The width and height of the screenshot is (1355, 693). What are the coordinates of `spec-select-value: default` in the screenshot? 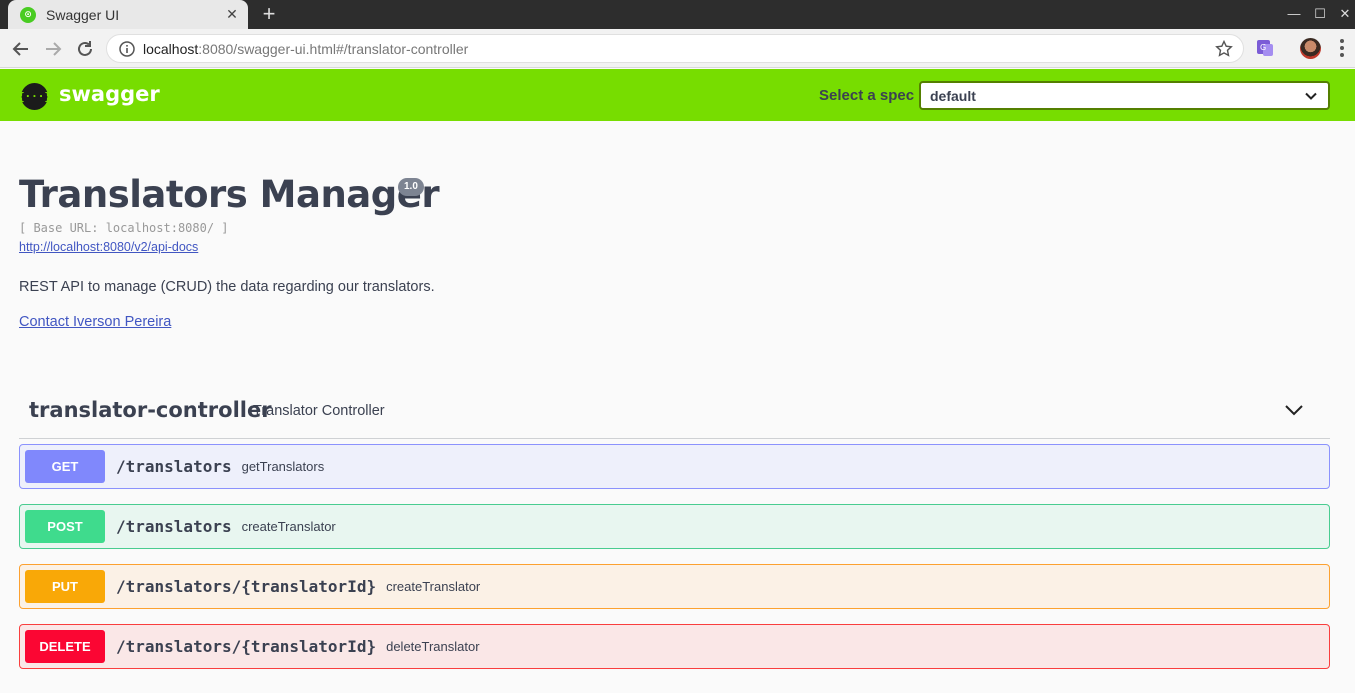 It's located at (953, 95).